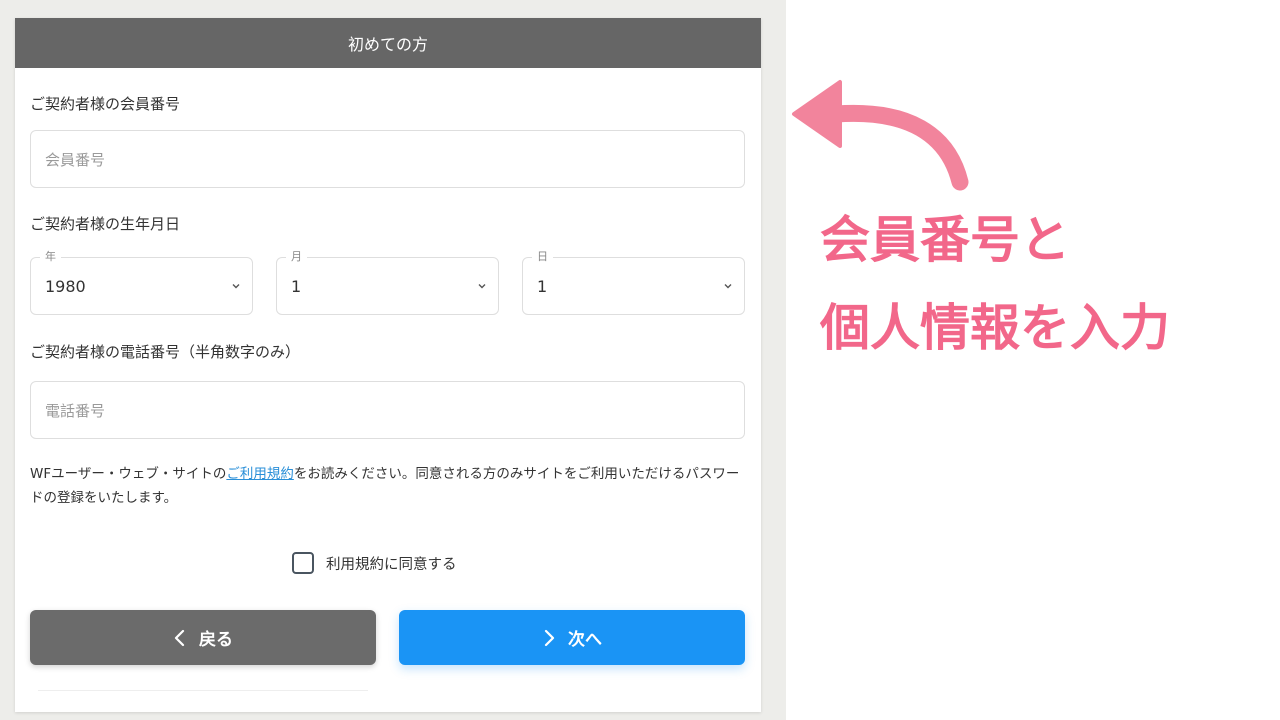  What do you see at coordinates (260, 474) in the screenshot?
I see `terms-link: ご利用規約` at bounding box center [260, 474].